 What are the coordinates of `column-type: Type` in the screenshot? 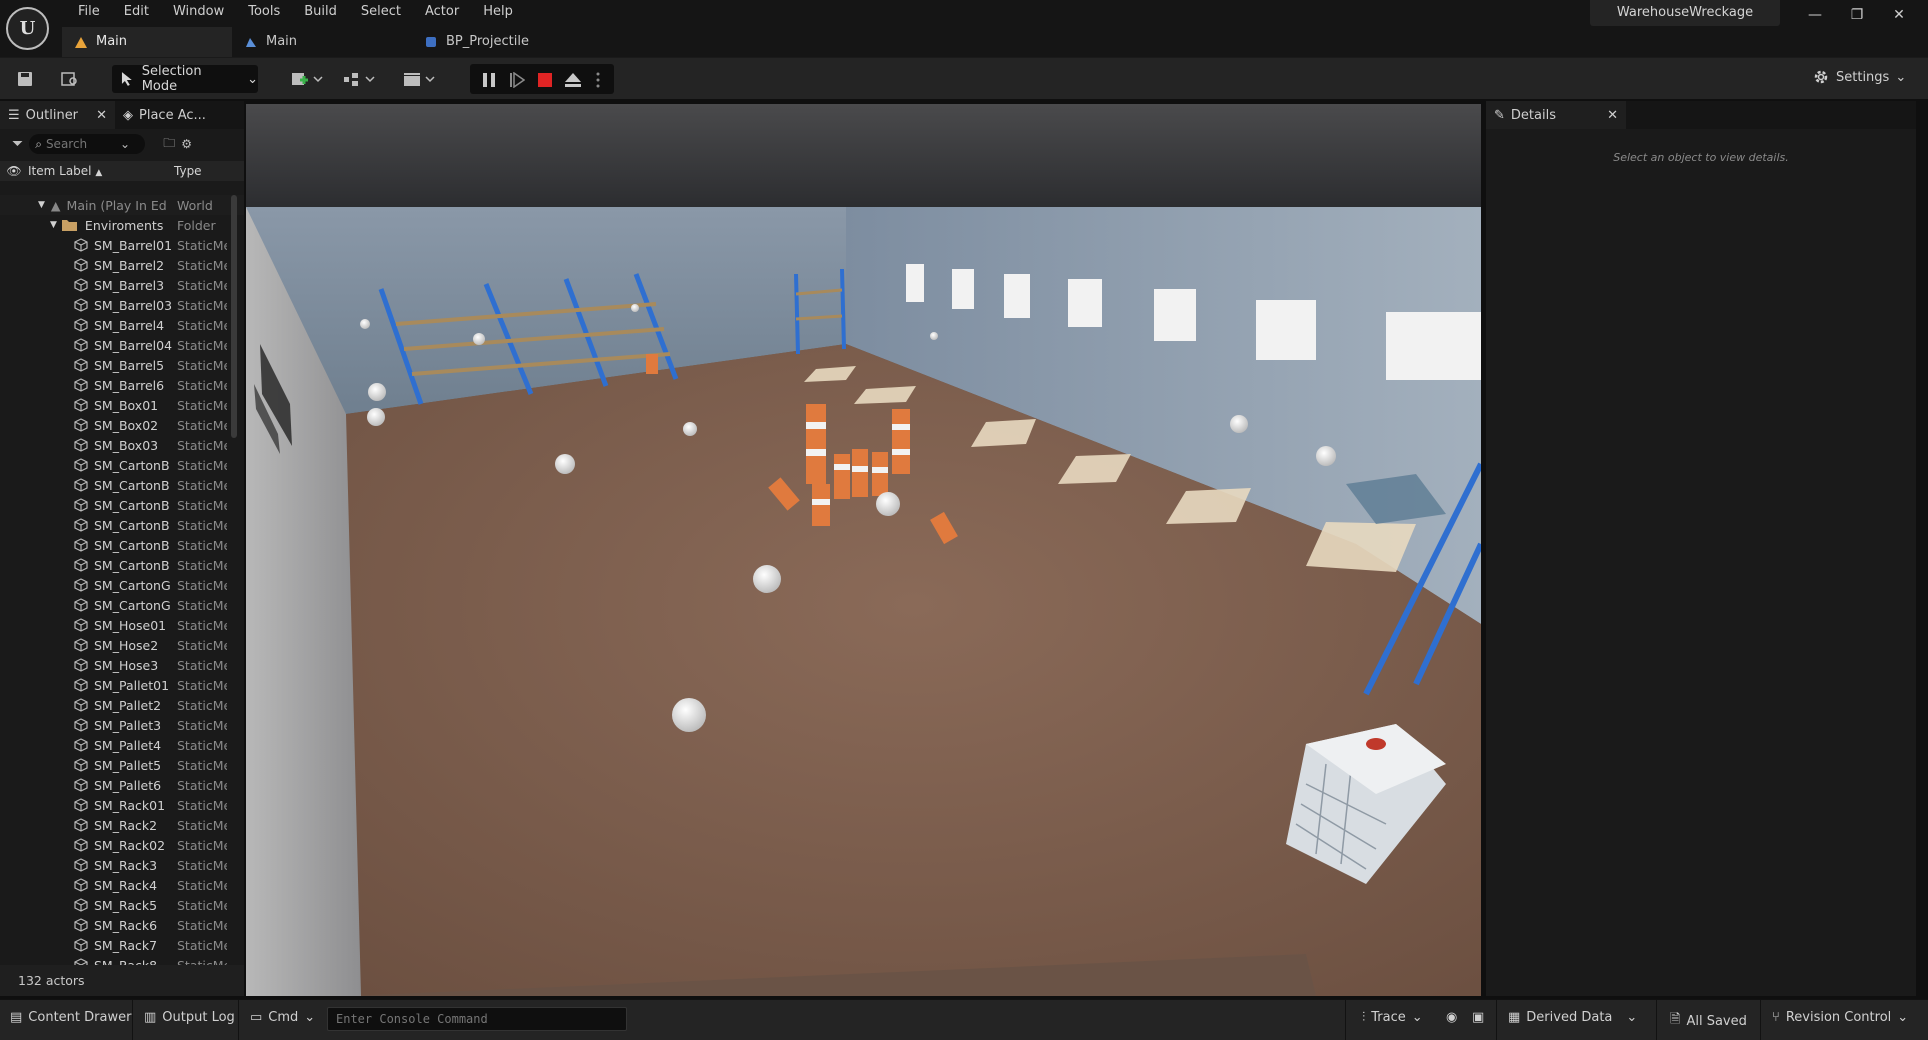 It's located at (185, 171).